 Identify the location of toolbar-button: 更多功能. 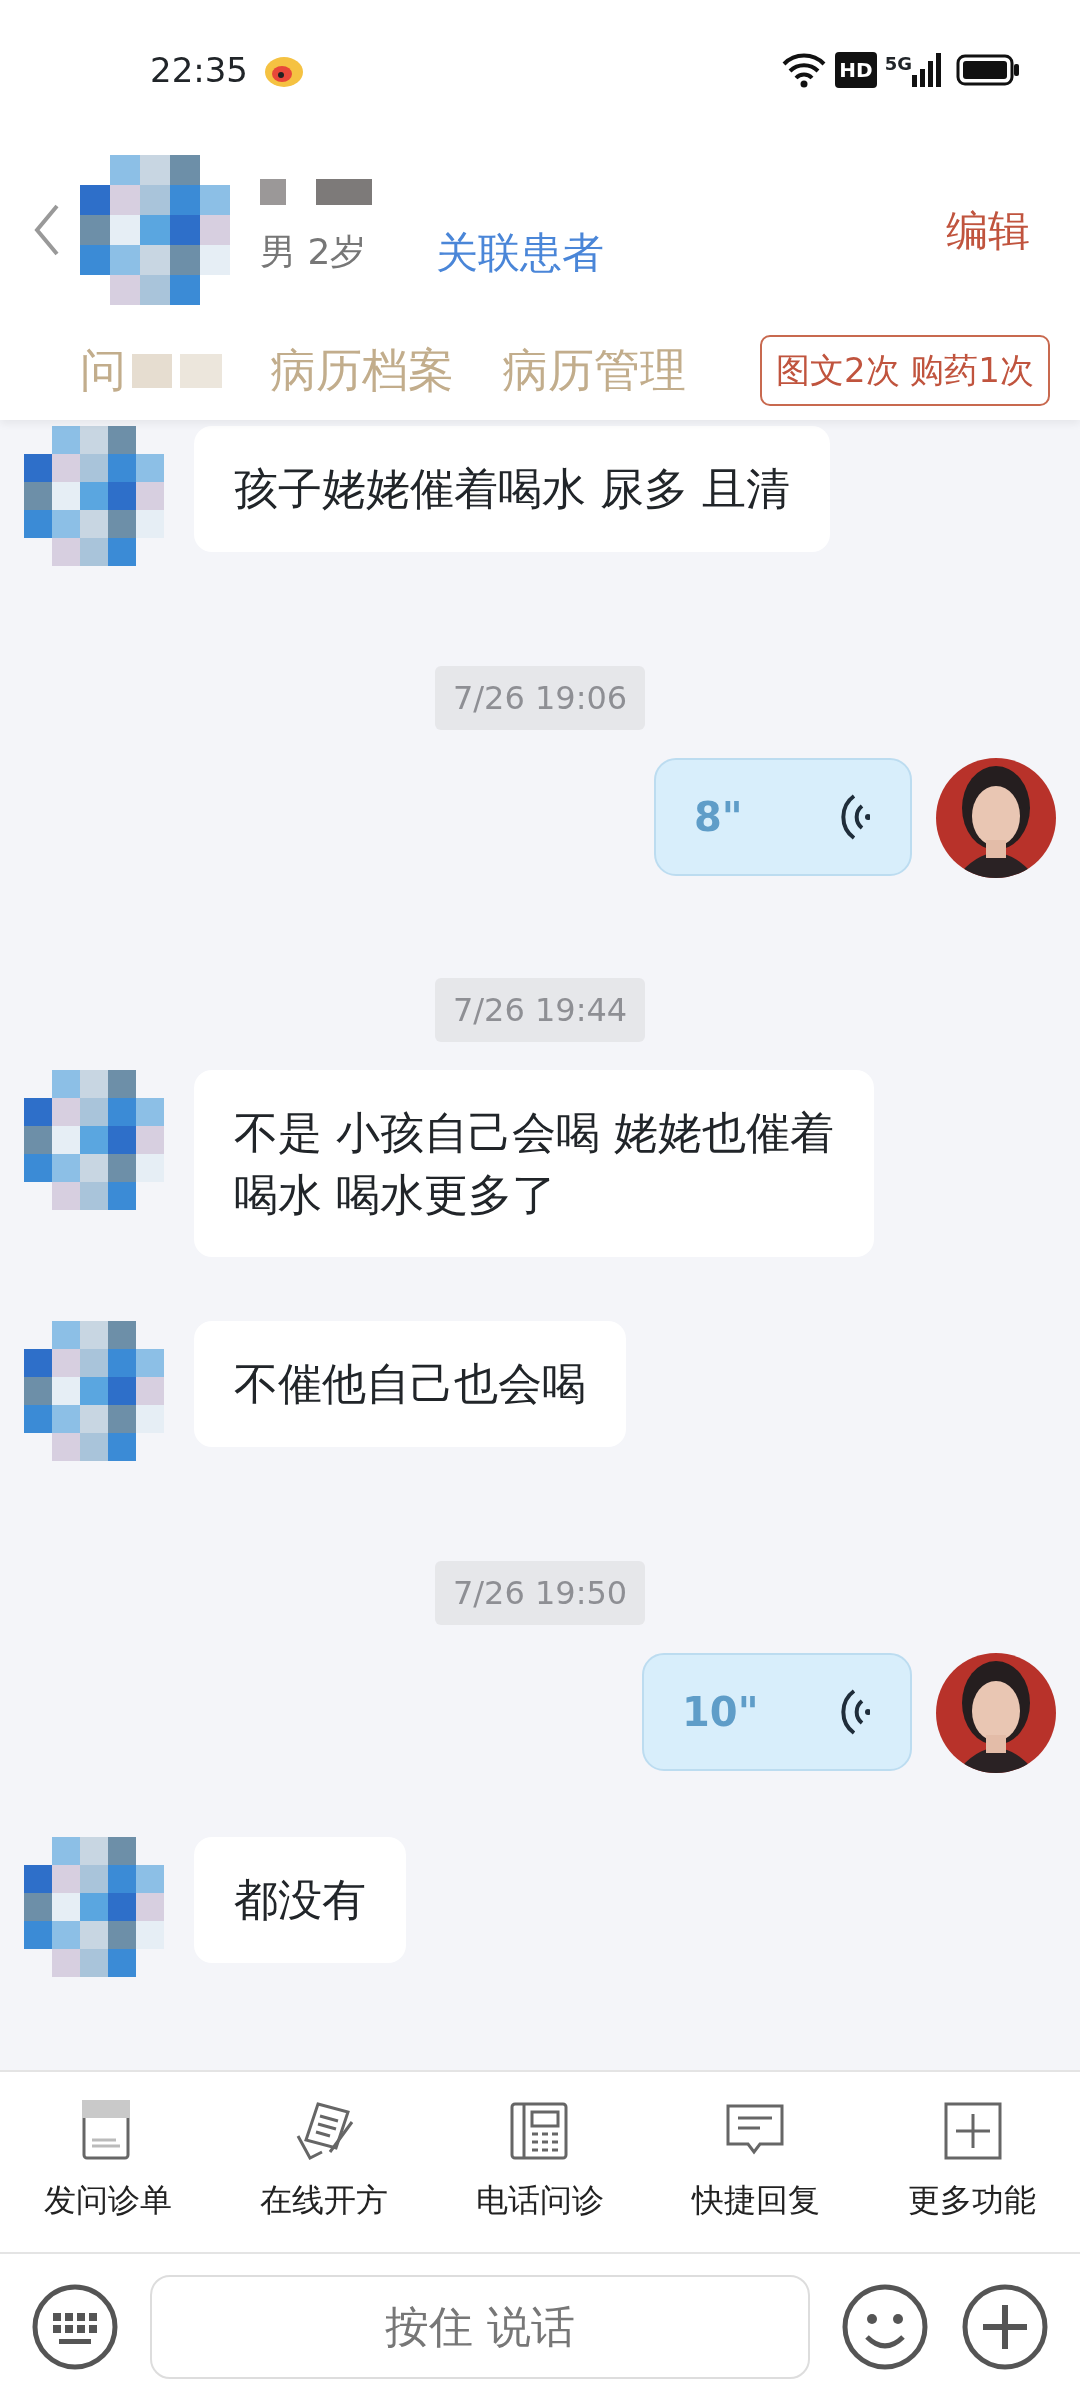
(972, 2162).